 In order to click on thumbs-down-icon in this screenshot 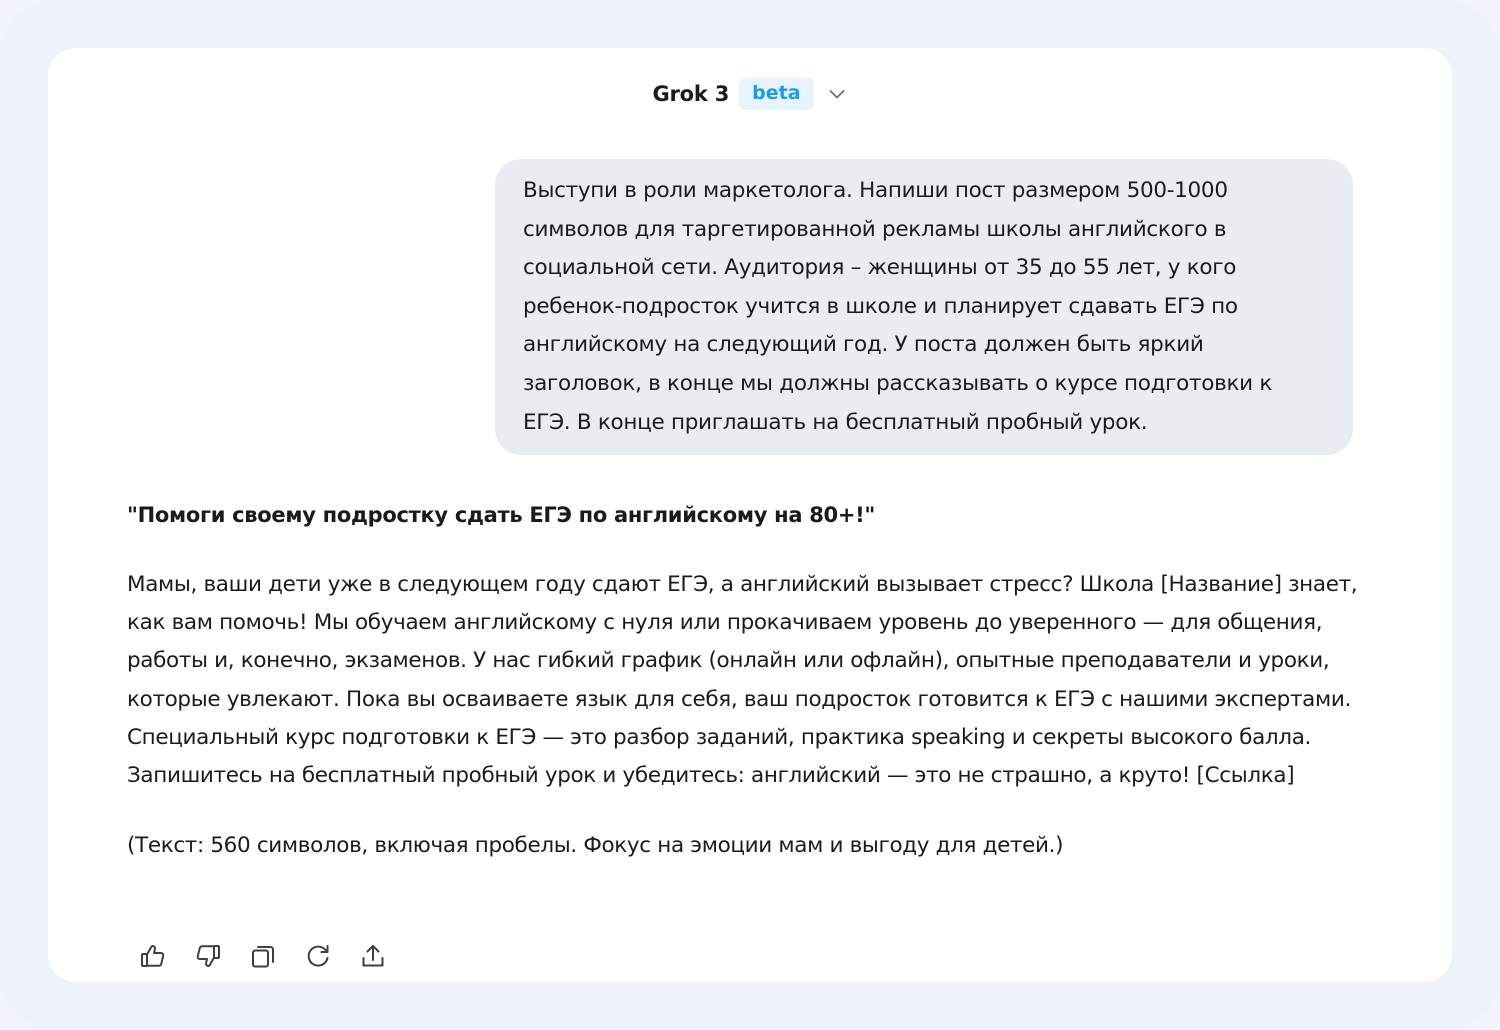, I will do `click(208, 956)`.